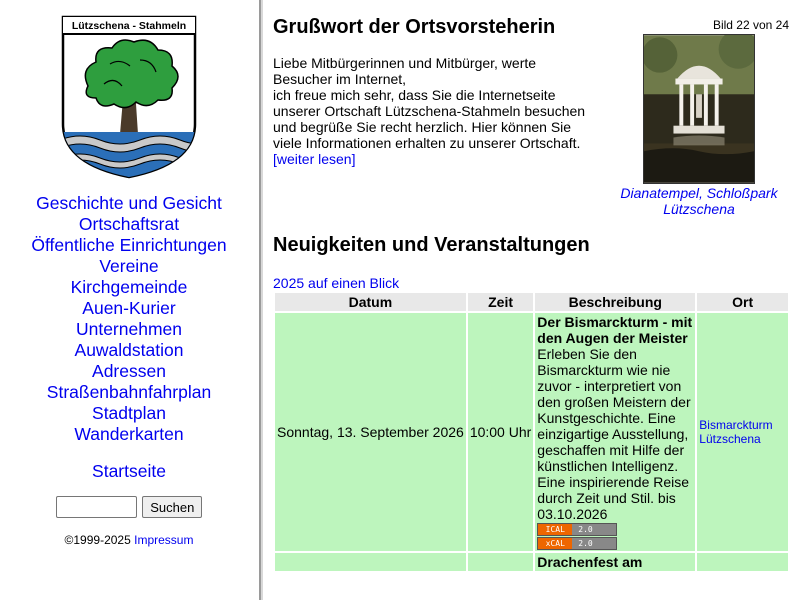 Image resolution: width=800 pixels, height=600 pixels. Describe the element at coordinates (129, 26) in the screenshot. I see `crest-banner: Lützschena - Stahmeln` at that location.